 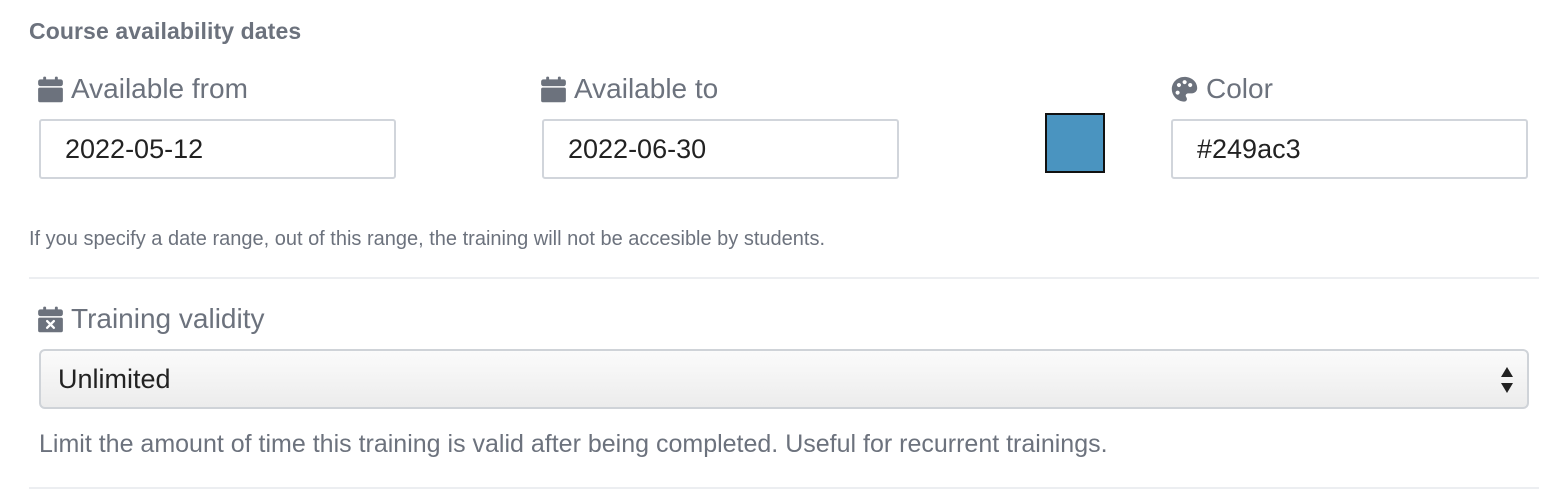 I want to click on sort-arrows-icon, so click(x=1507, y=383).